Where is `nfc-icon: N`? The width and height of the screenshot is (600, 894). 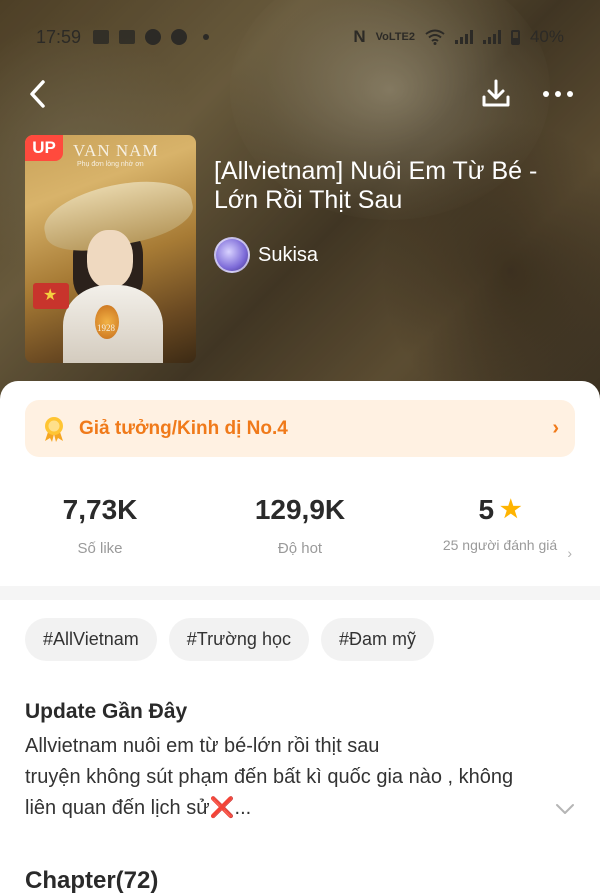
nfc-icon: N is located at coordinates (359, 36).